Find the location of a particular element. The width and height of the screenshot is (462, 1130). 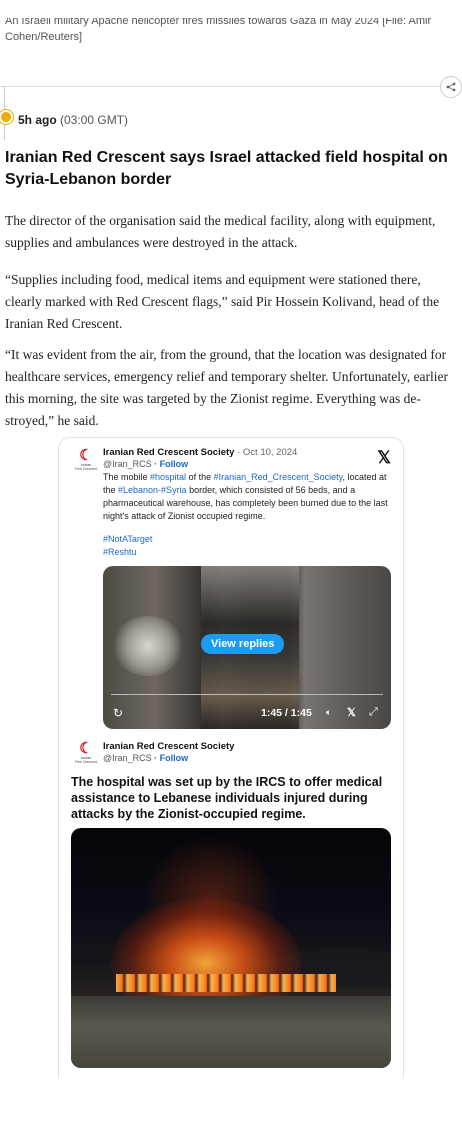

time-gmt: (03:00 GMT) is located at coordinates (94, 120).